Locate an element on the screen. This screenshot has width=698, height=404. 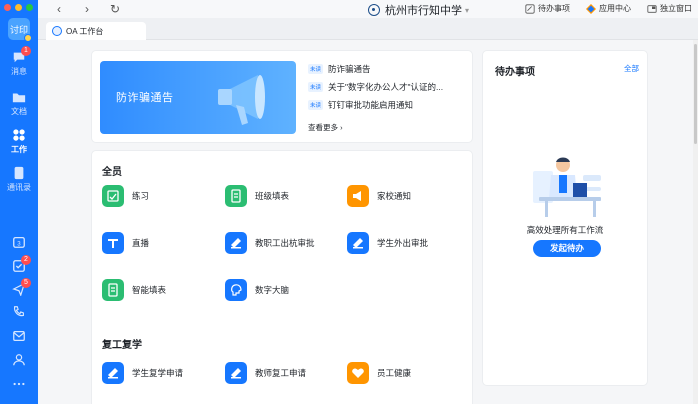
app-student-return-application: 学生复学申请 is located at coordinates (142, 373).